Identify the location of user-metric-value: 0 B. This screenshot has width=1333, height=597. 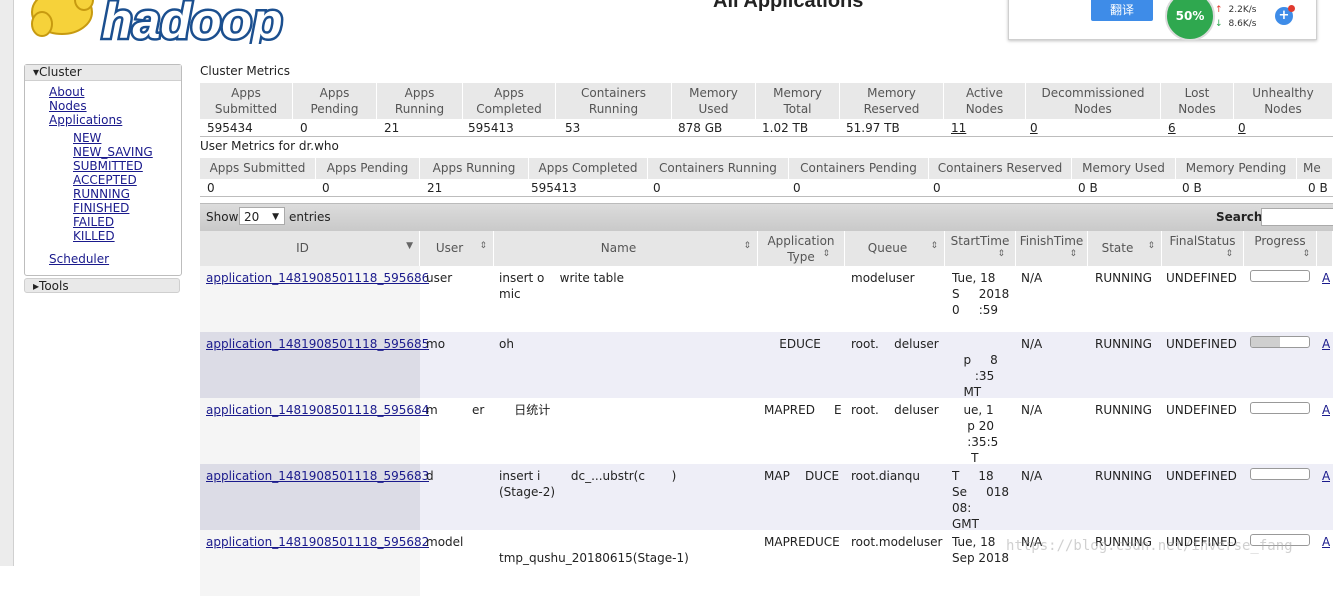
(1088, 188).